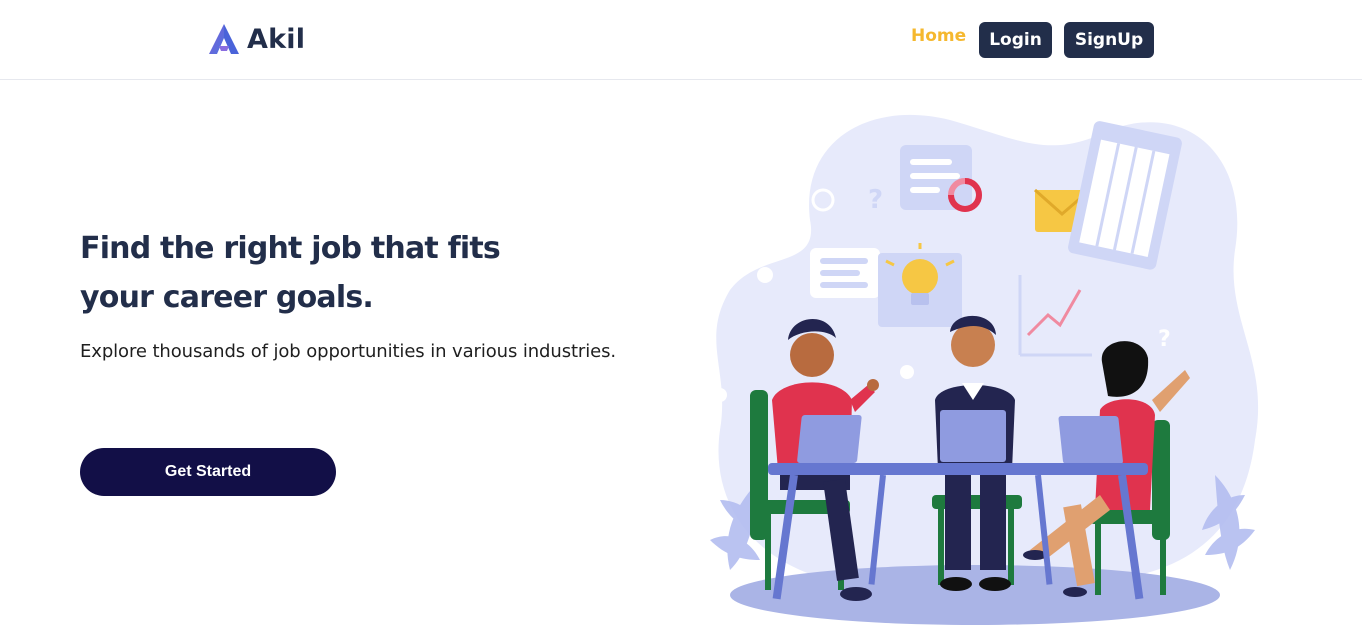  What do you see at coordinates (227, 297) in the screenshot?
I see `hero-title-line-2: your career goals.` at bounding box center [227, 297].